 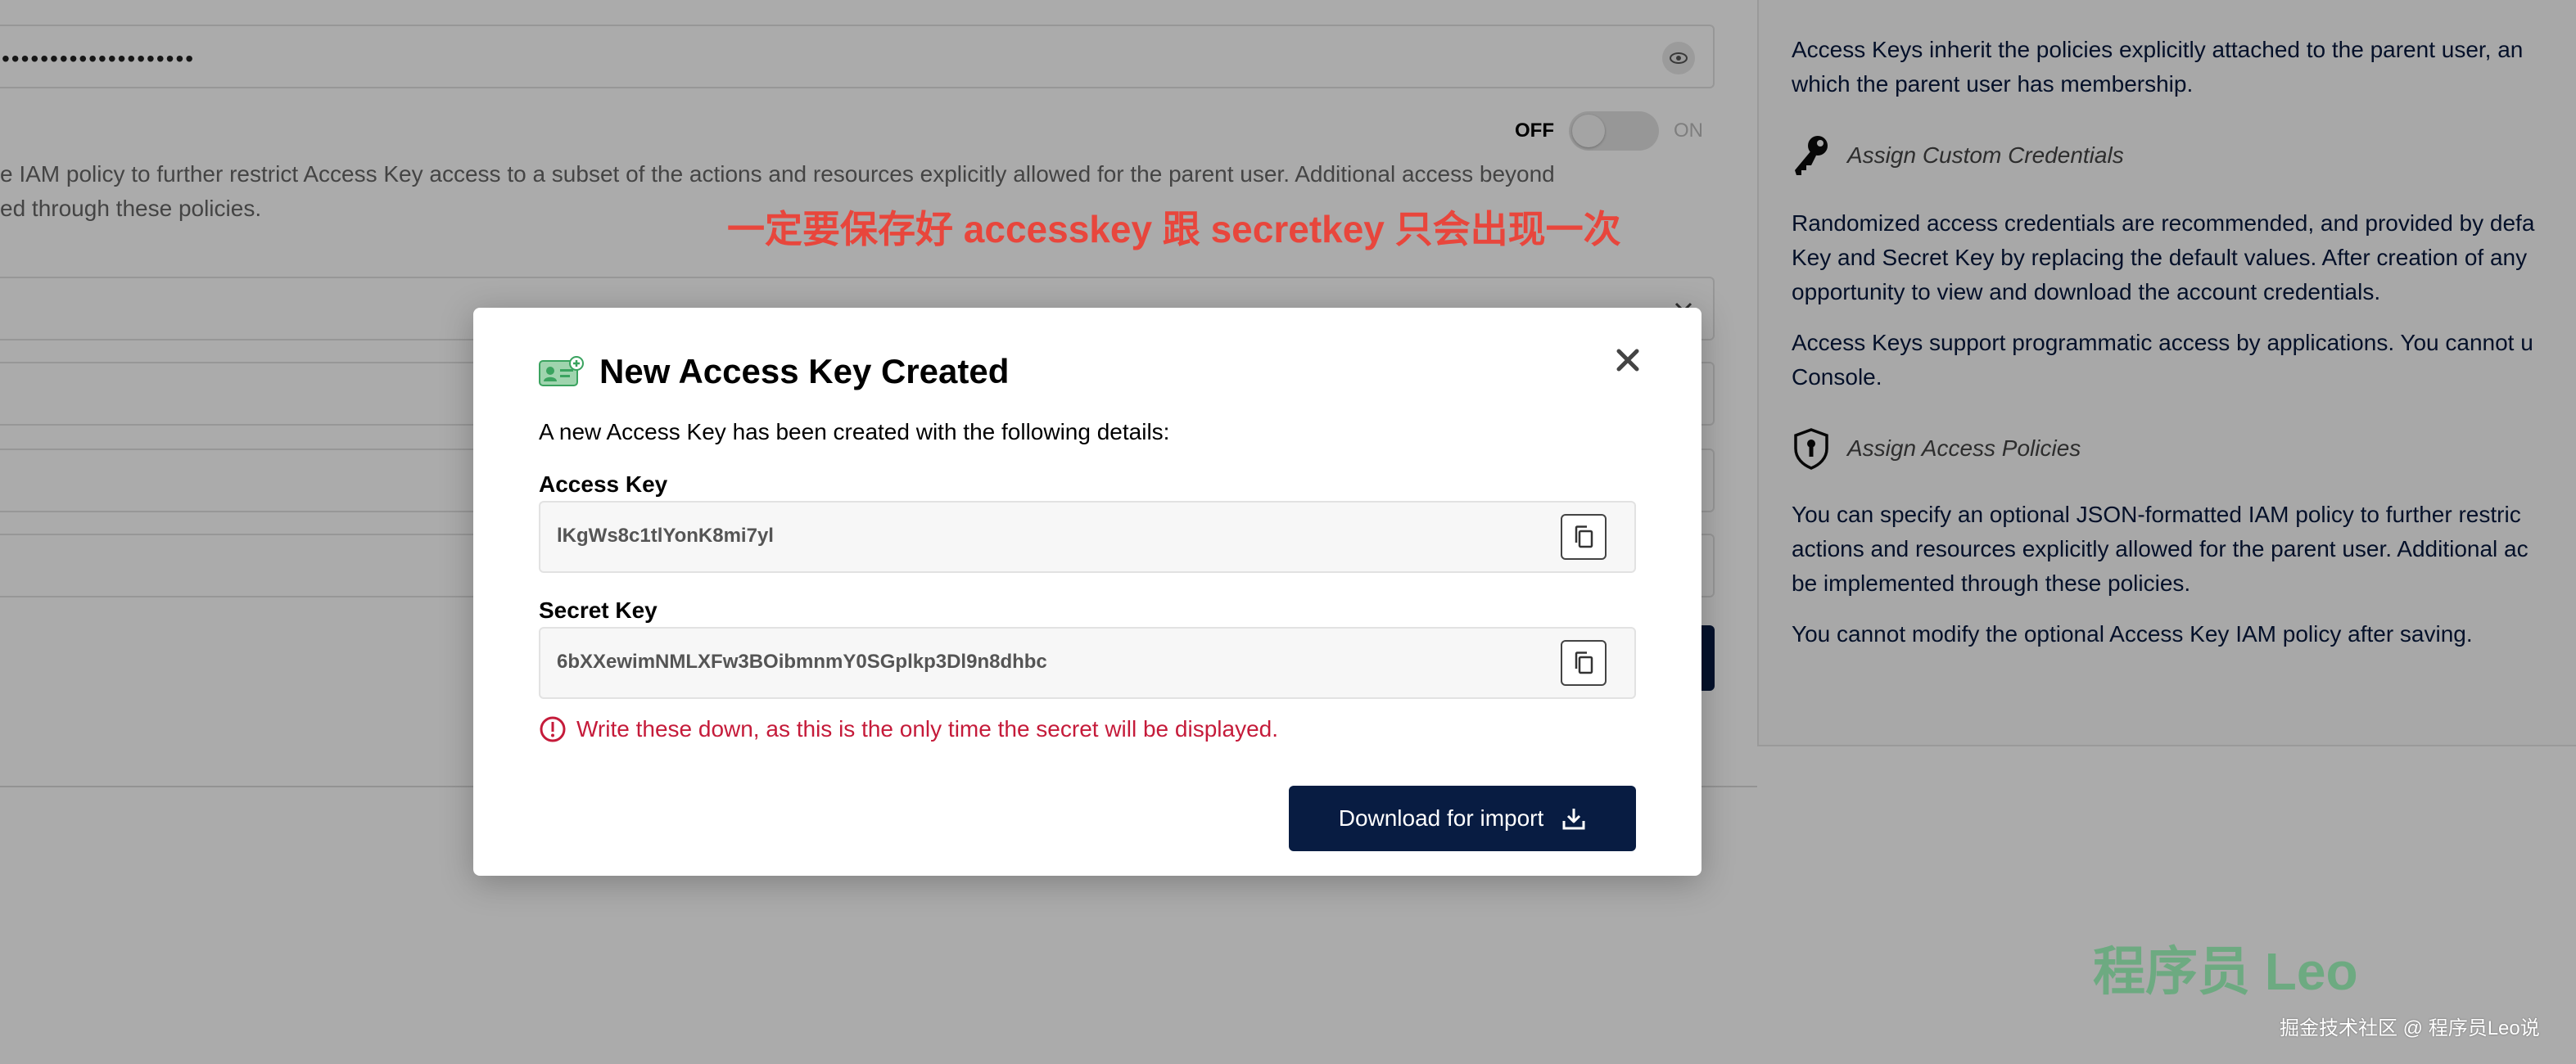 I want to click on source-credit: 掘金技术社区 @ 程序员Leo说, so click(x=2410, y=1028).